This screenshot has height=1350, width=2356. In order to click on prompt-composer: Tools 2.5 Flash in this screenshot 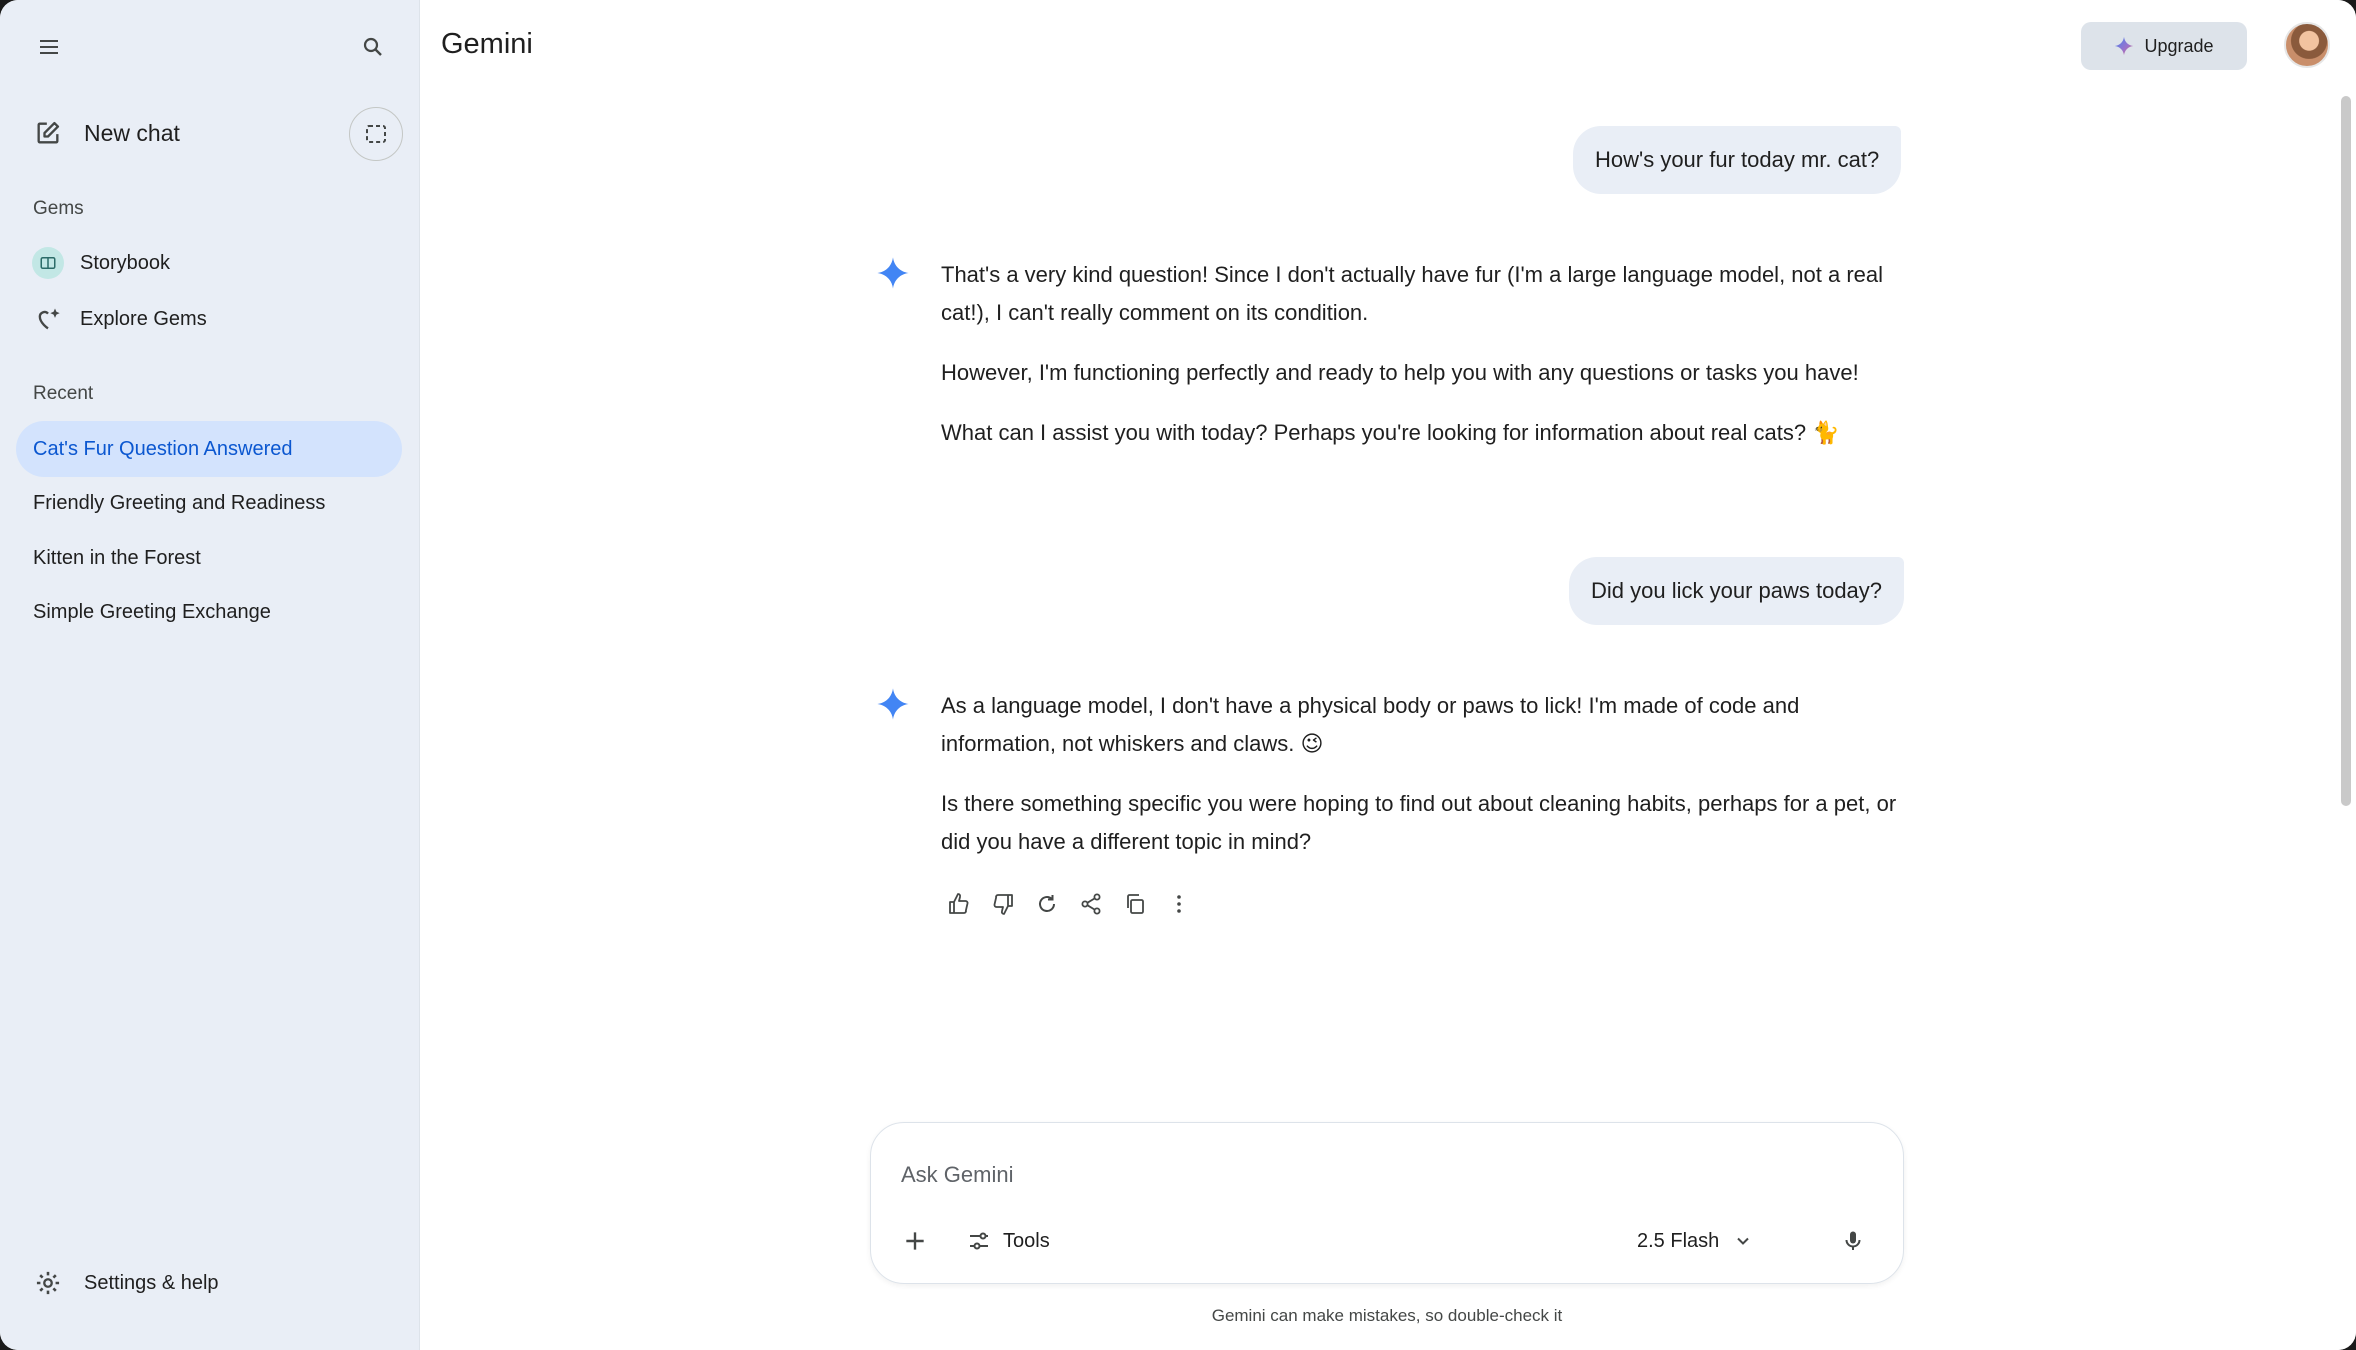, I will do `click(1387, 1203)`.